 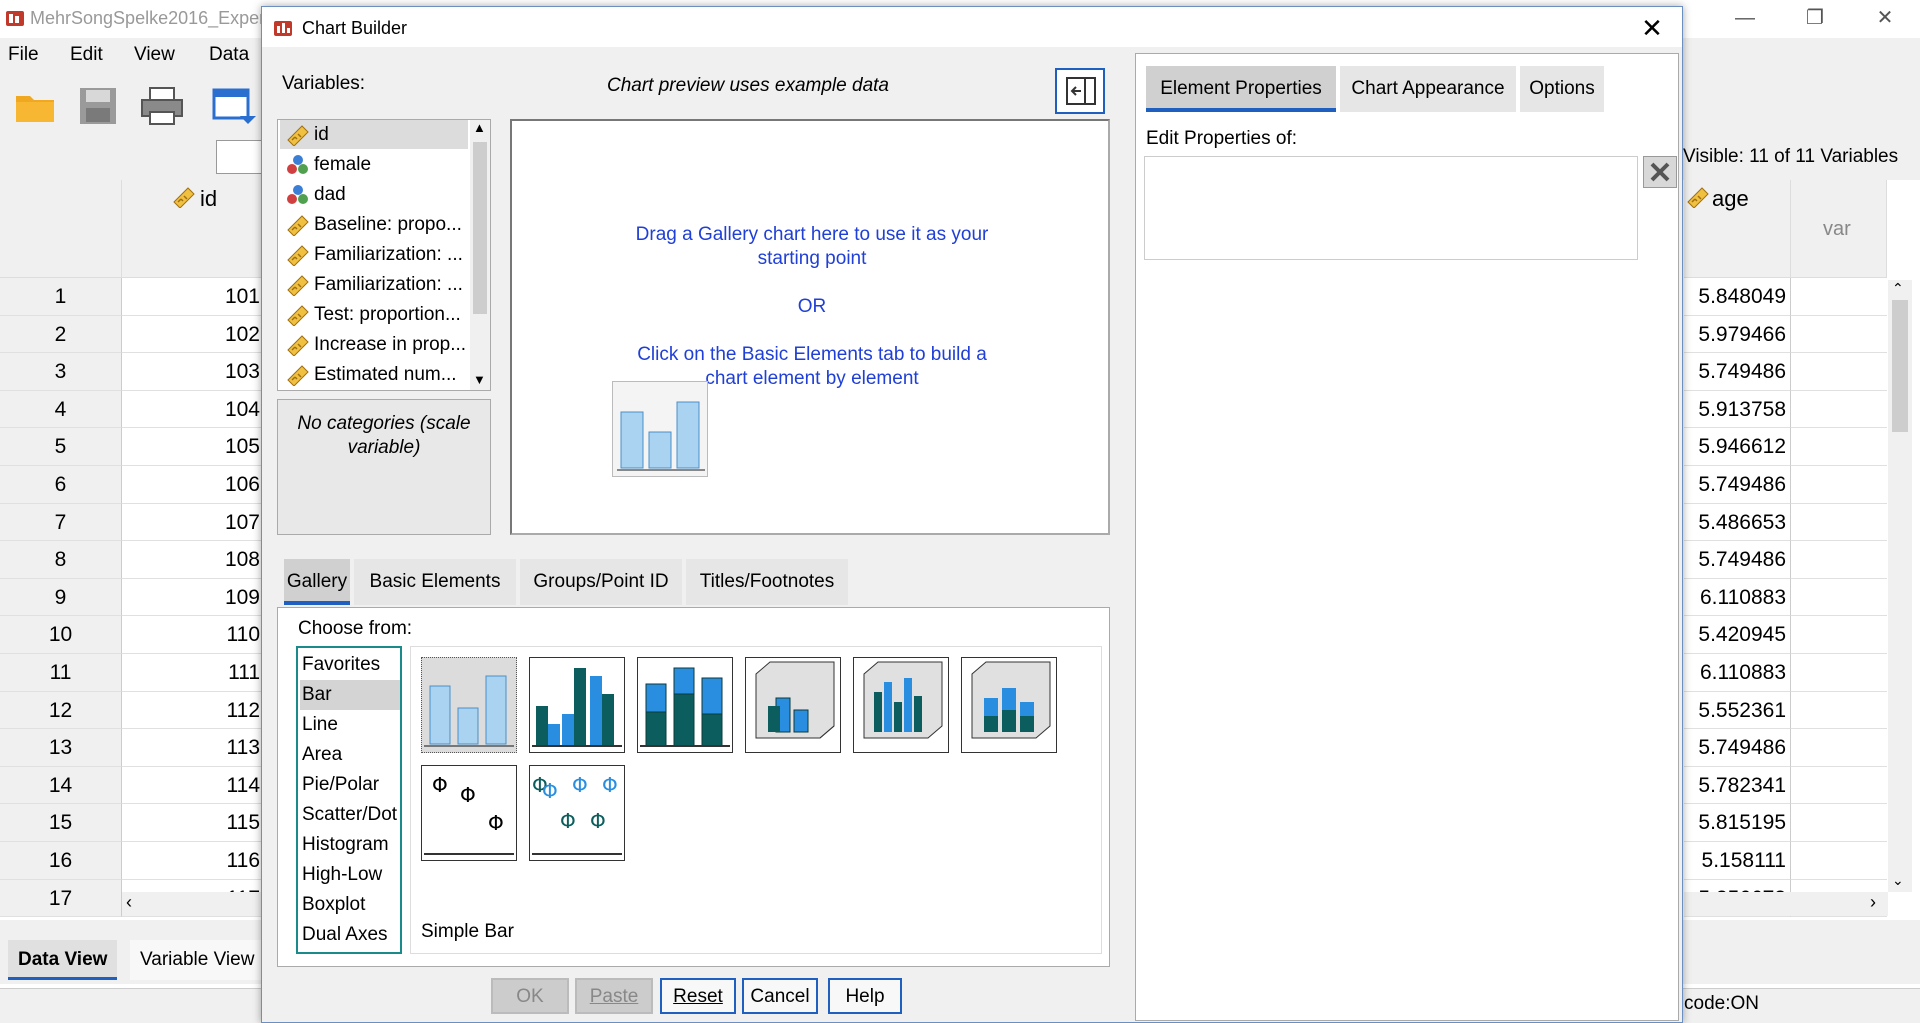 I want to click on chart-type-item: Pie/Polar, so click(x=350, y=785).